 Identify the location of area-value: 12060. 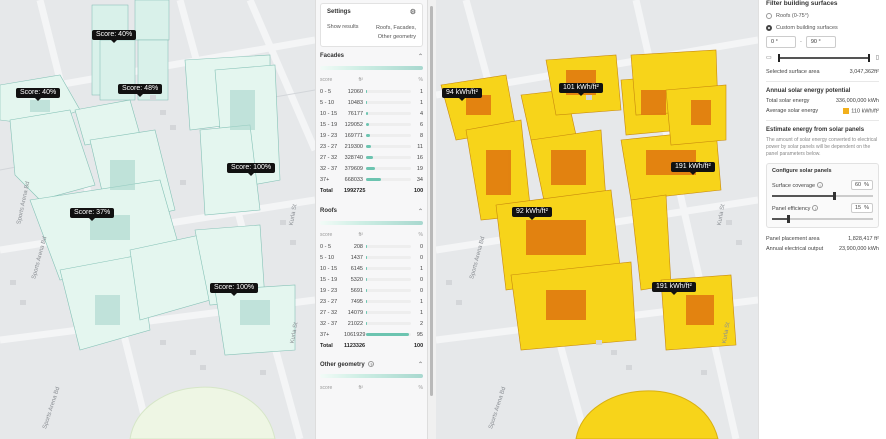
(355, 91).